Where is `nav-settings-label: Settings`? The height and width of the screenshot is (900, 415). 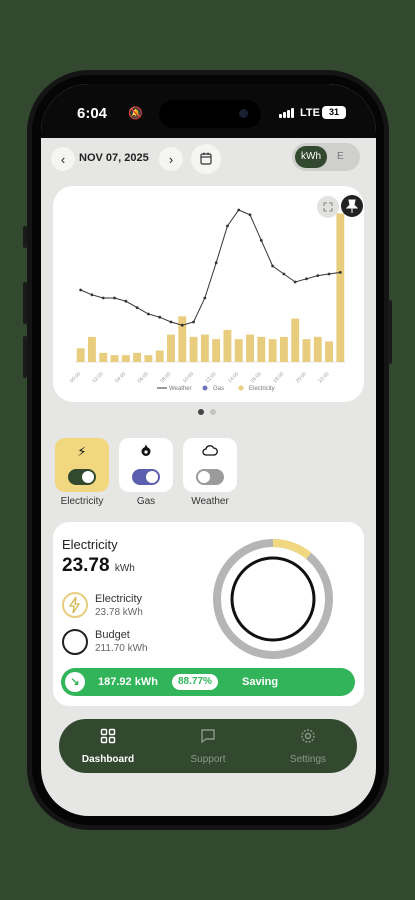 nav-settings-label: Settings is located at coordinates (308, 759).